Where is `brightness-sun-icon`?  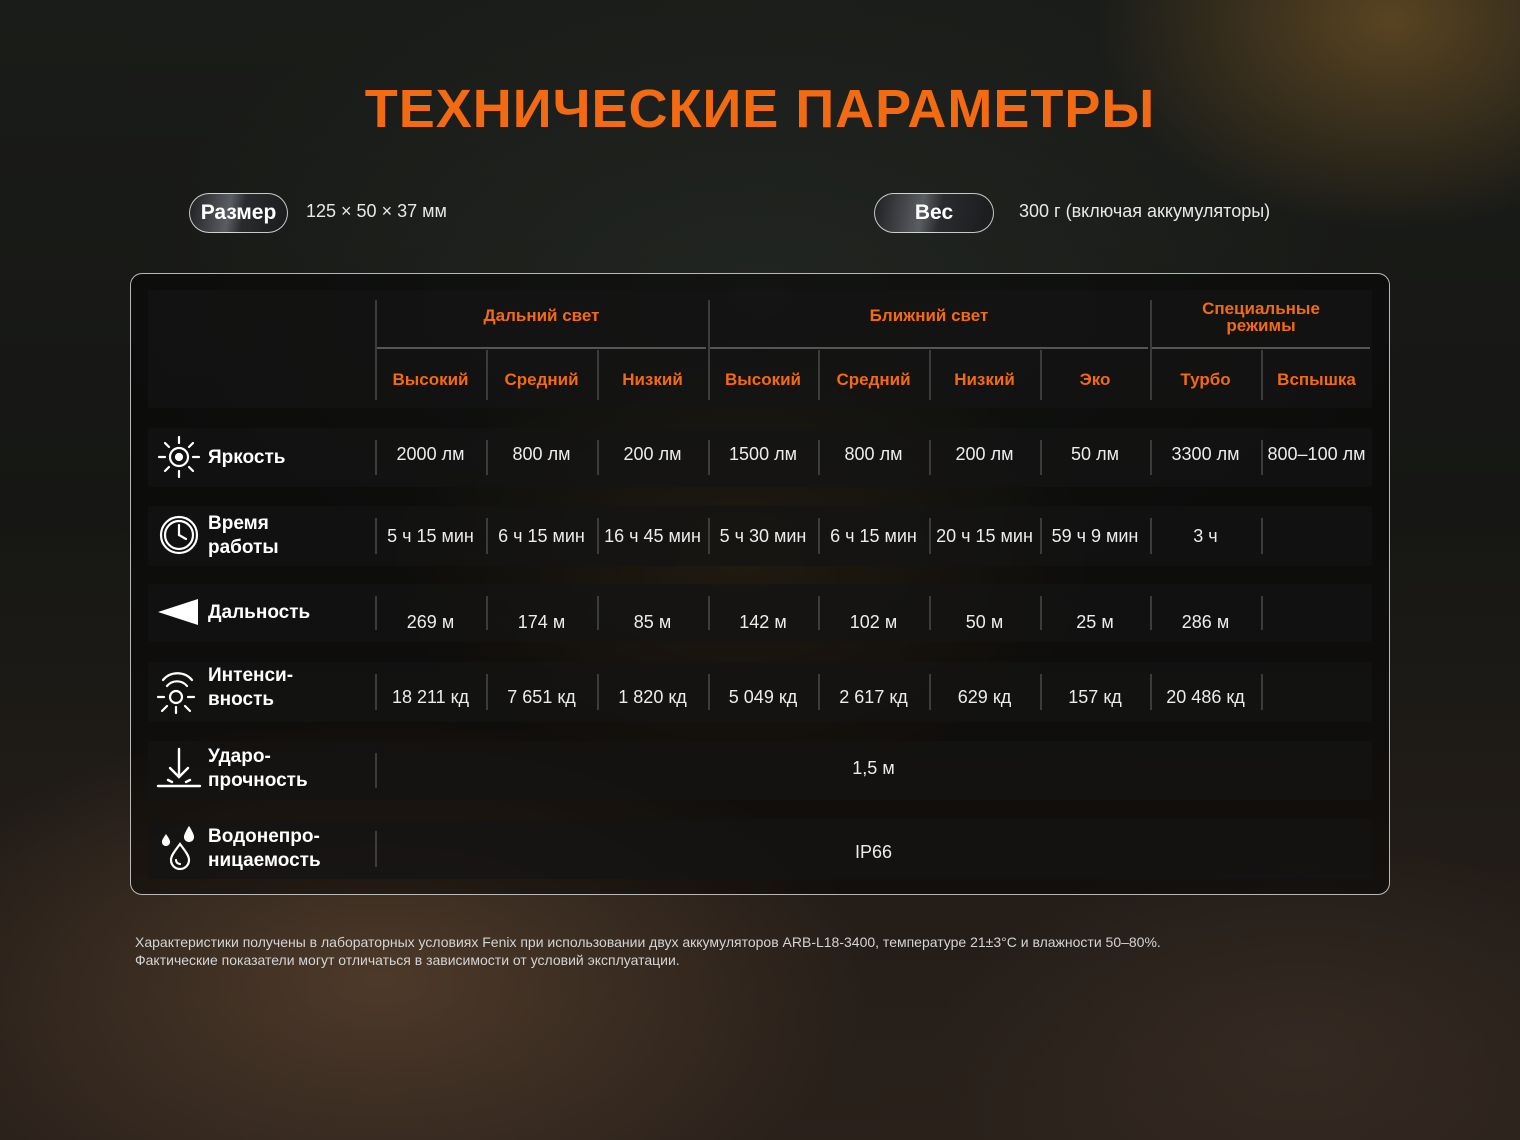 brightness-sun-icon is located at coordinates (179, 457).